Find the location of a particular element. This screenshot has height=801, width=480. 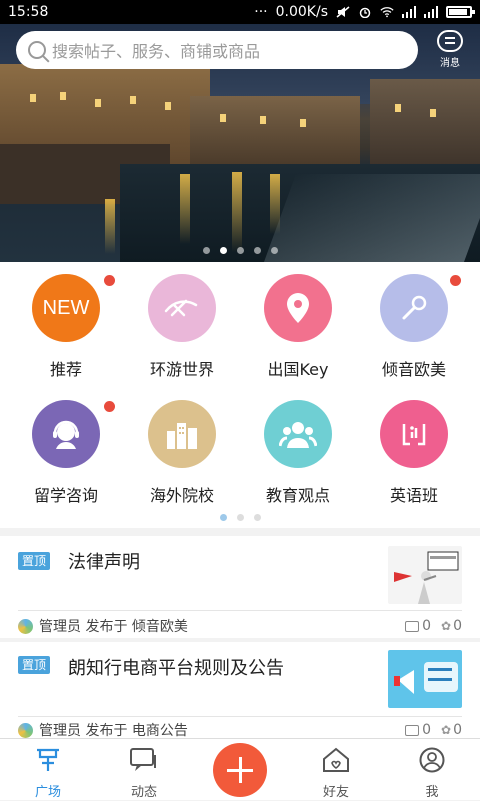

plane-icon is located at coordinates (181, 308).